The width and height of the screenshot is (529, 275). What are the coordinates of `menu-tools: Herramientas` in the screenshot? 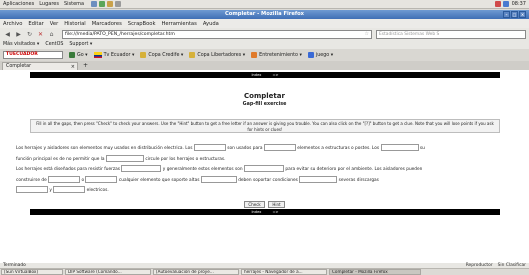 It's located at (178, 24).